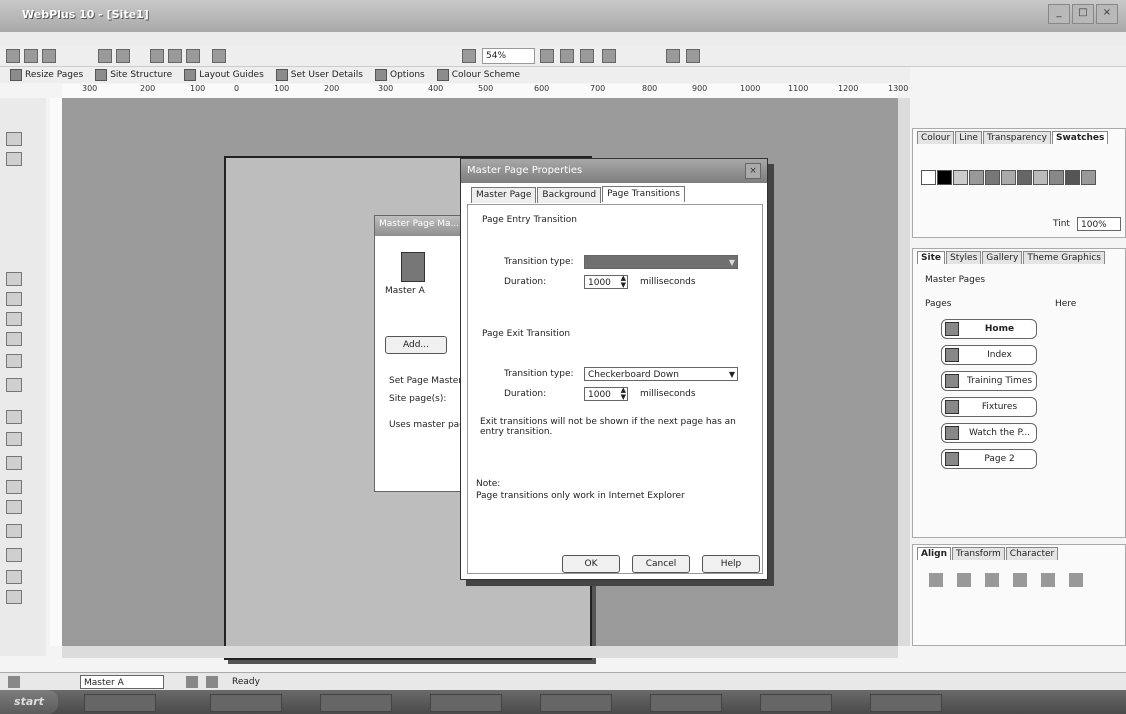 The height and width of the screenshot is (714, 1126). I want to click on resize-pages-button: Resize Pages, so click(46, 75).